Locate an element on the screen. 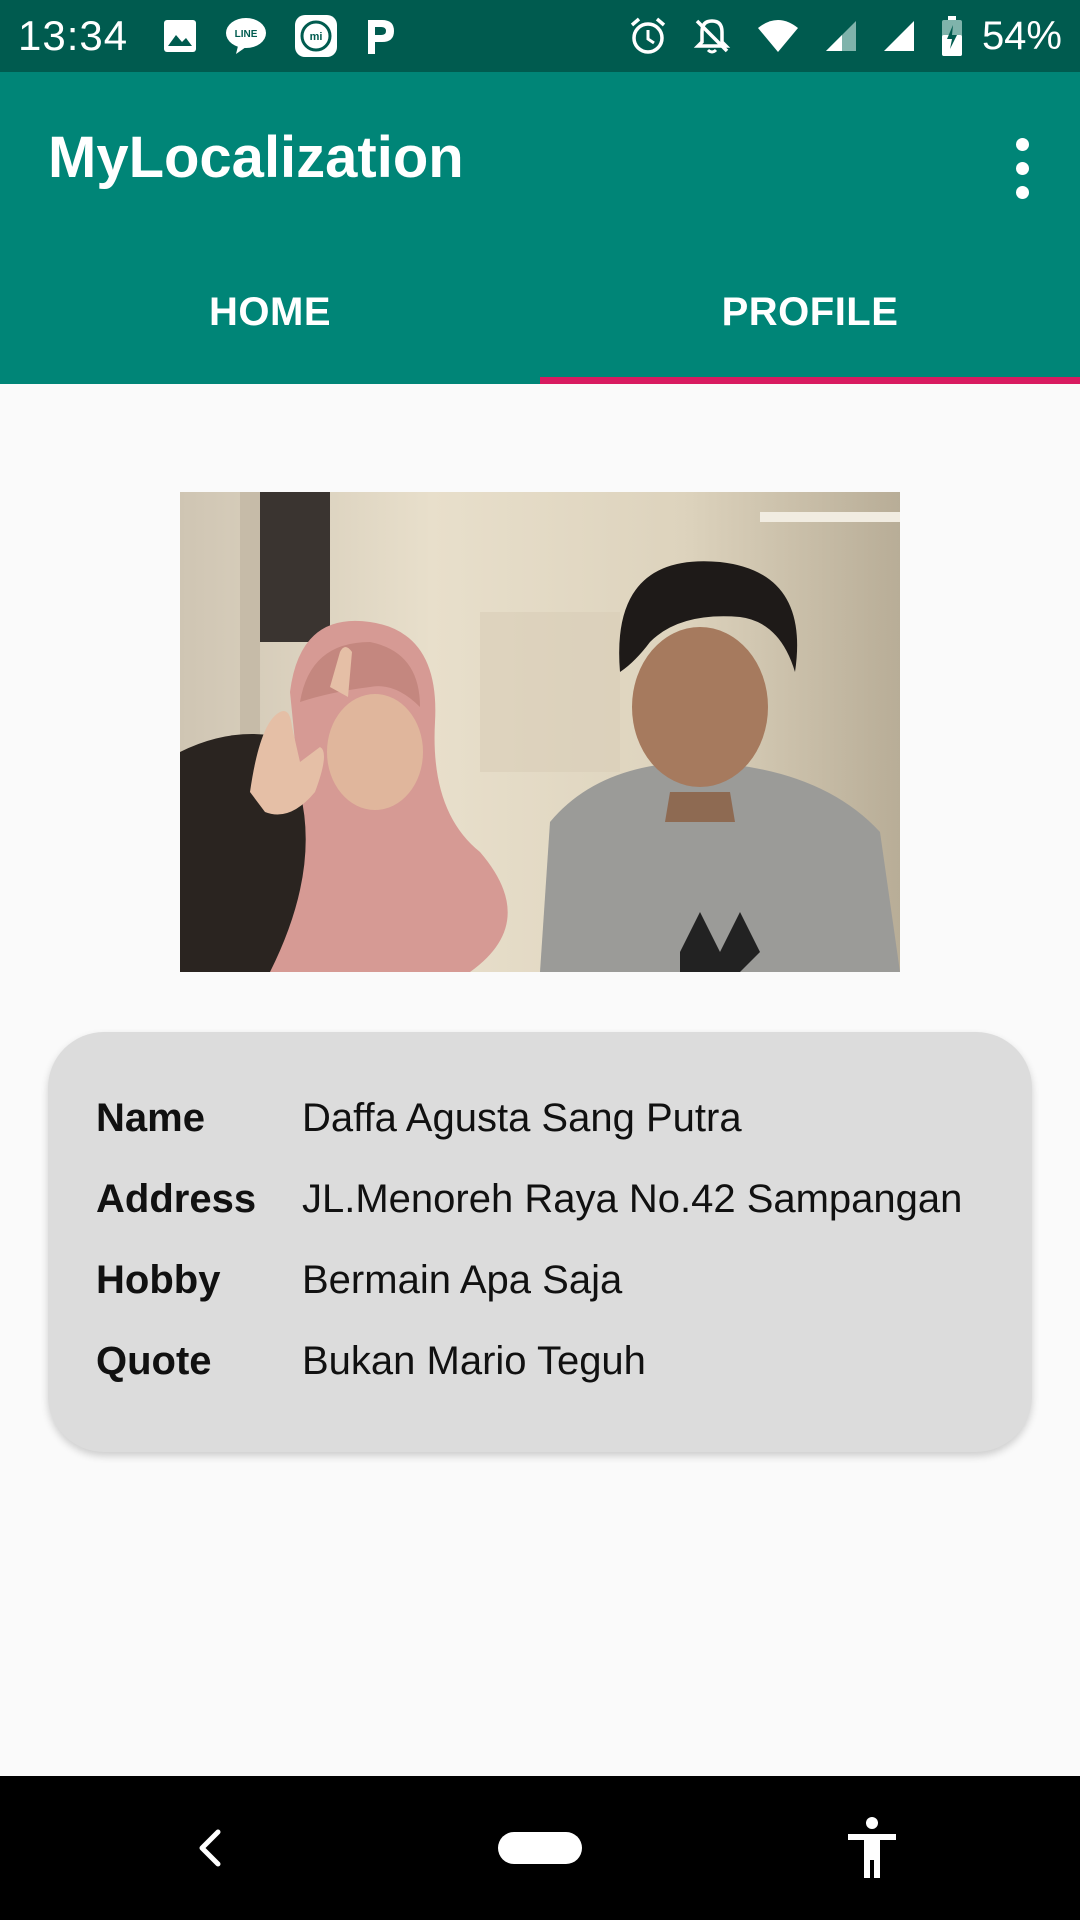 The height and width of the screenshot is (1920, 1080). status-time: 13:34 is located at coordinates (73, 35).